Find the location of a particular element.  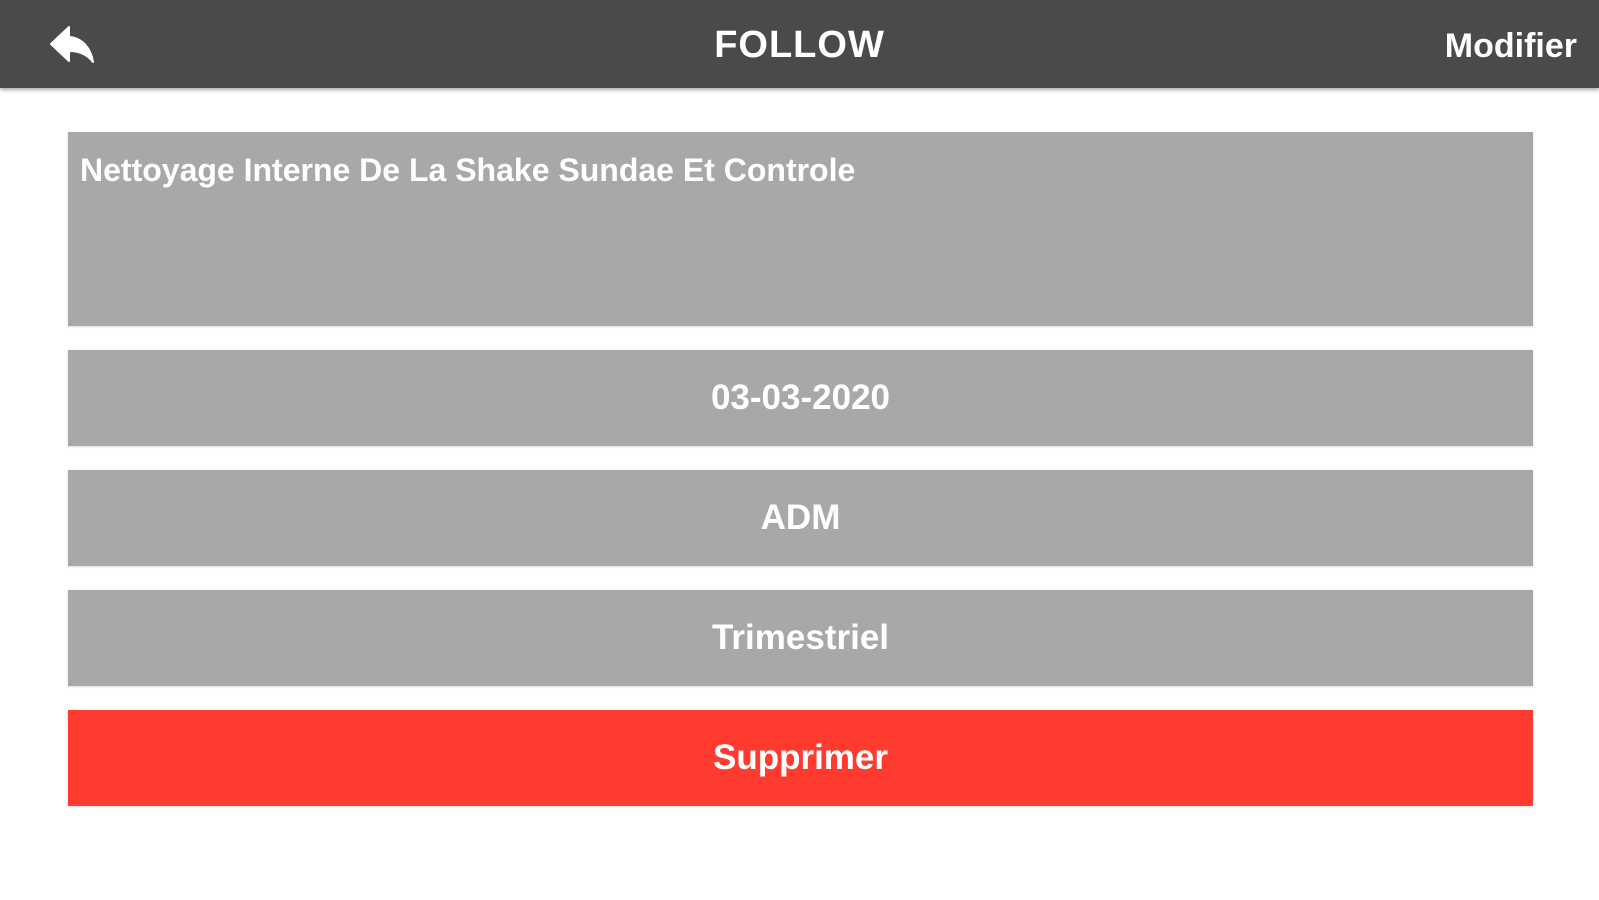

top-bar: FOLLOW Modifier is located at coordinates (799, 44).